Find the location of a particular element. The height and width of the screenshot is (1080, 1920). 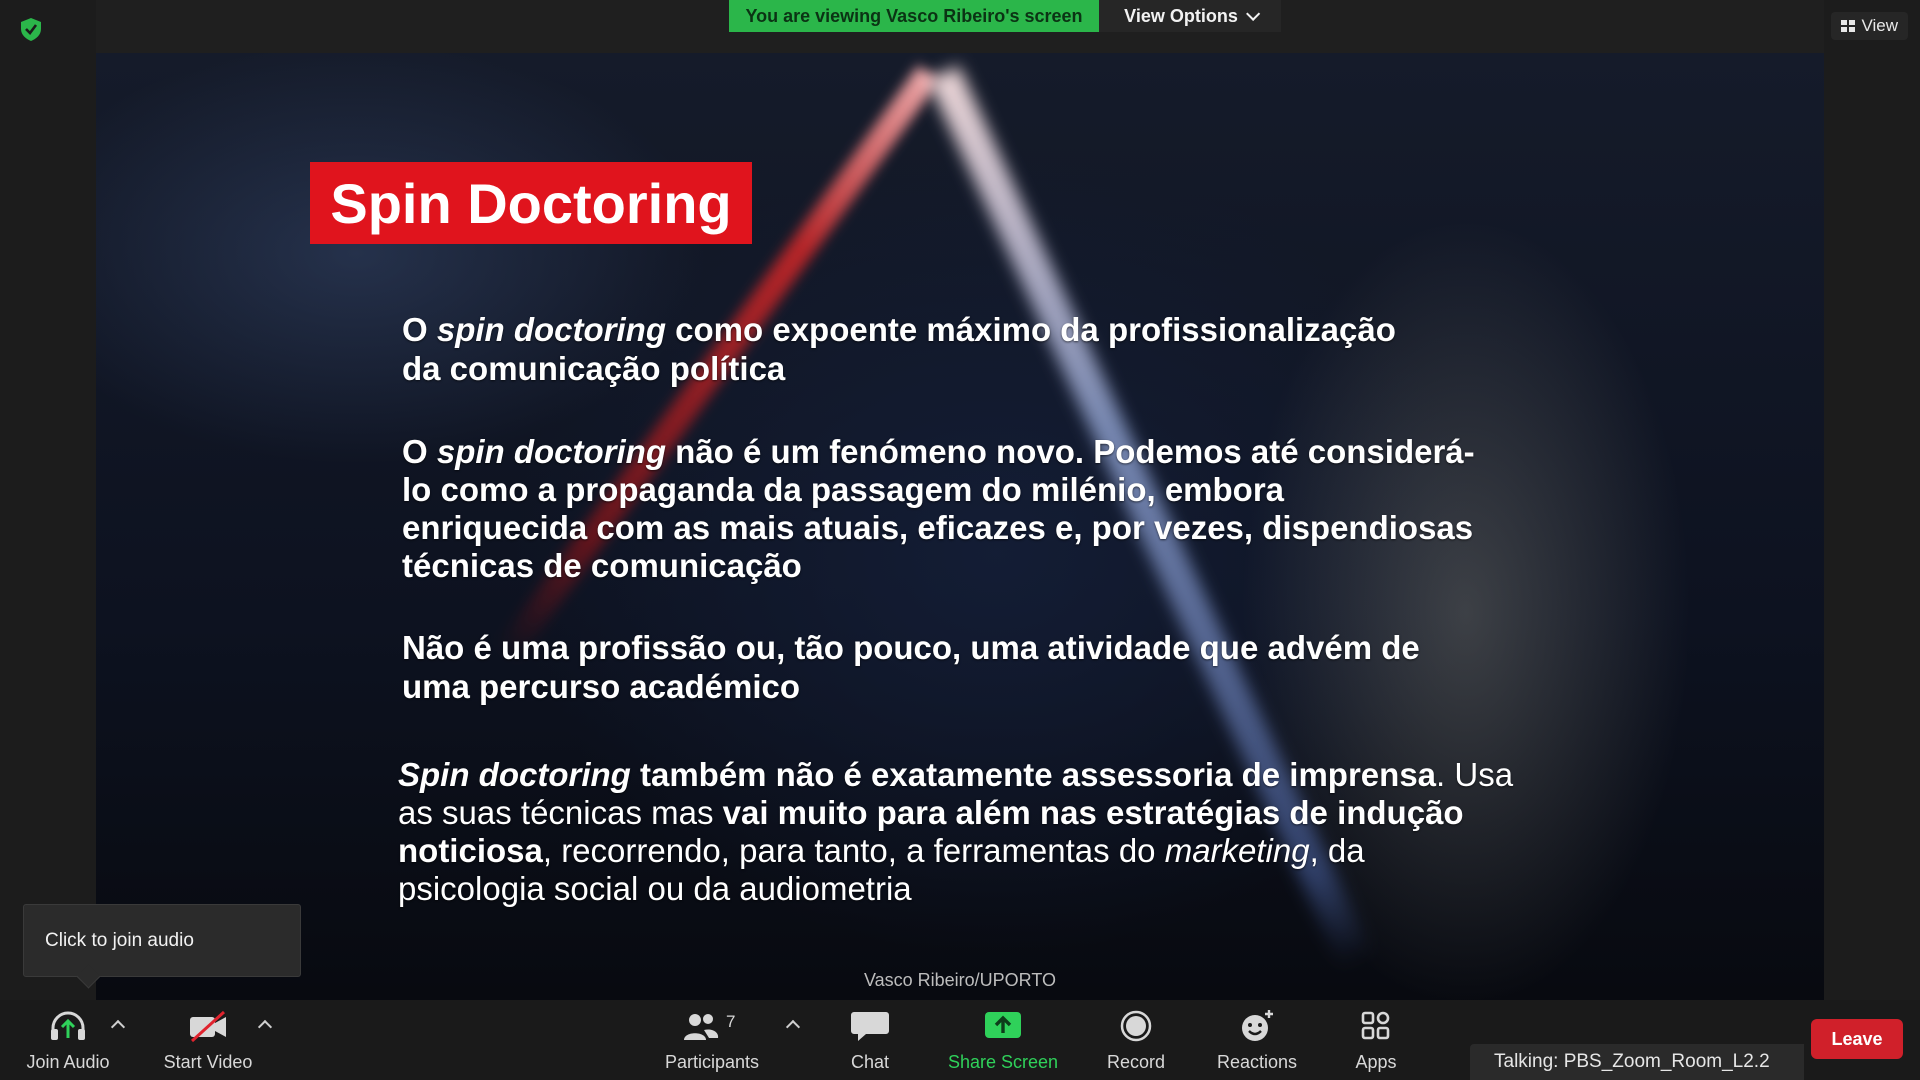

apps-label: Apps is located at coordinates (1376, 1062).